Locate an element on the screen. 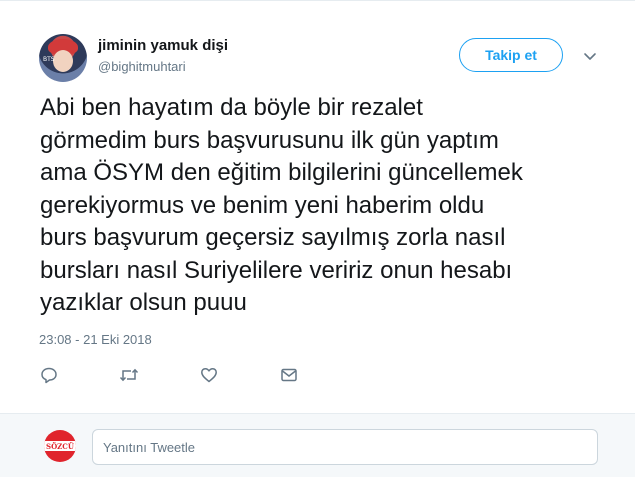 The height and width of the screenshot is (477, 635). reply-avatar-logo: SÖZCÜ is located at coordinates (60, 446).